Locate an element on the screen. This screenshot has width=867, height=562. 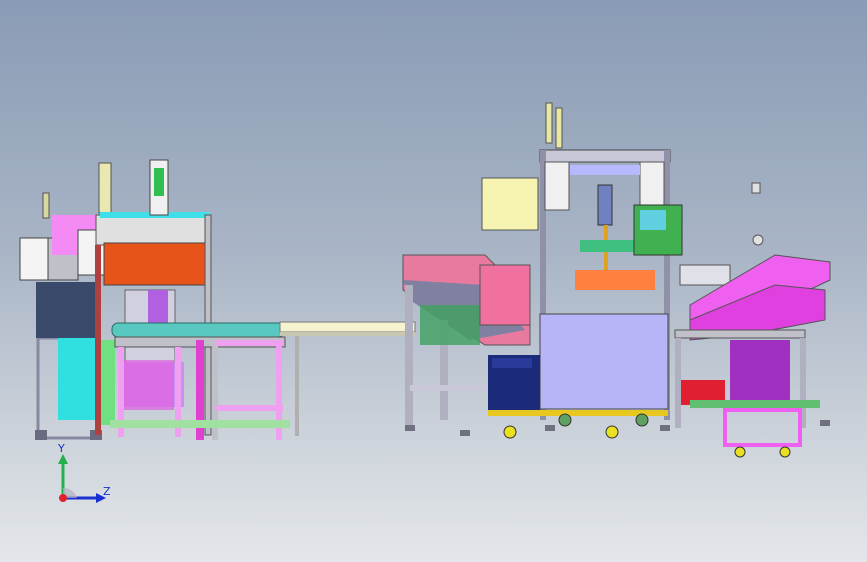
triad-icon is located at coordinates (82, 478).